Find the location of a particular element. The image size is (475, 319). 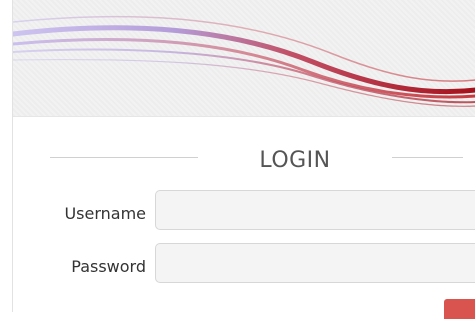

password-input is located at coordinates (315, 263).